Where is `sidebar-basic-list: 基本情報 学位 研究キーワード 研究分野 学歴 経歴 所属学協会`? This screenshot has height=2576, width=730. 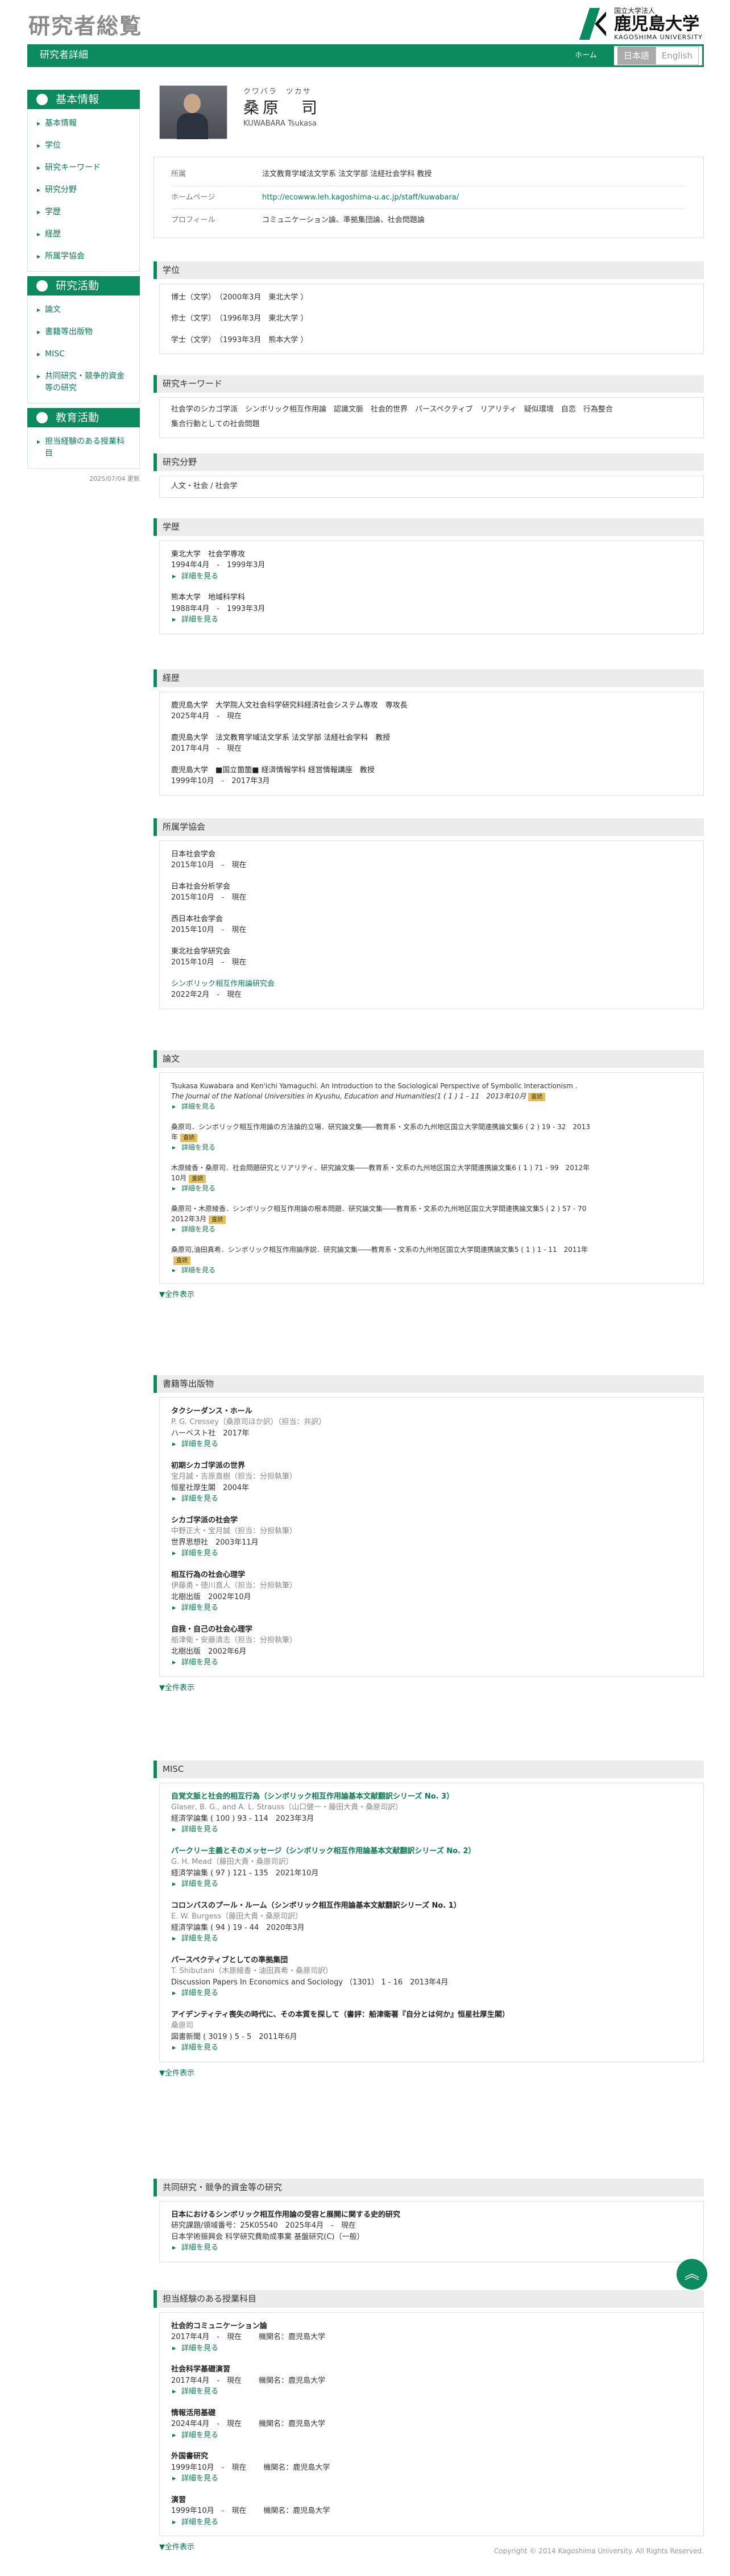
sidebar-basic-list: 基本情報 学位 研究キーワード 研究分野 学歴 経歴 所属学協会 is located at coordinates (83, 190).